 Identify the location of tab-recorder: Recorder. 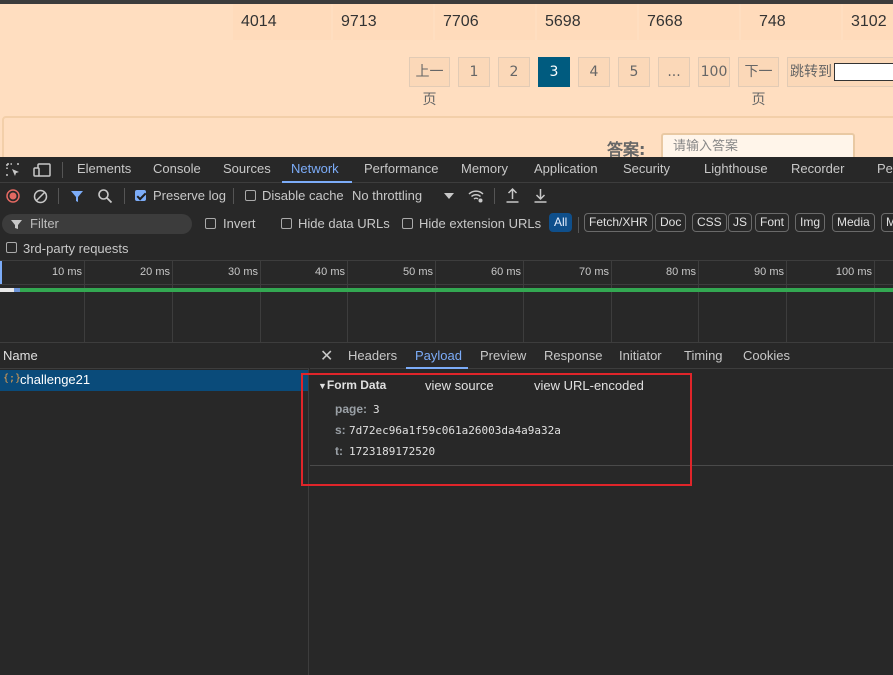
(817, 168).